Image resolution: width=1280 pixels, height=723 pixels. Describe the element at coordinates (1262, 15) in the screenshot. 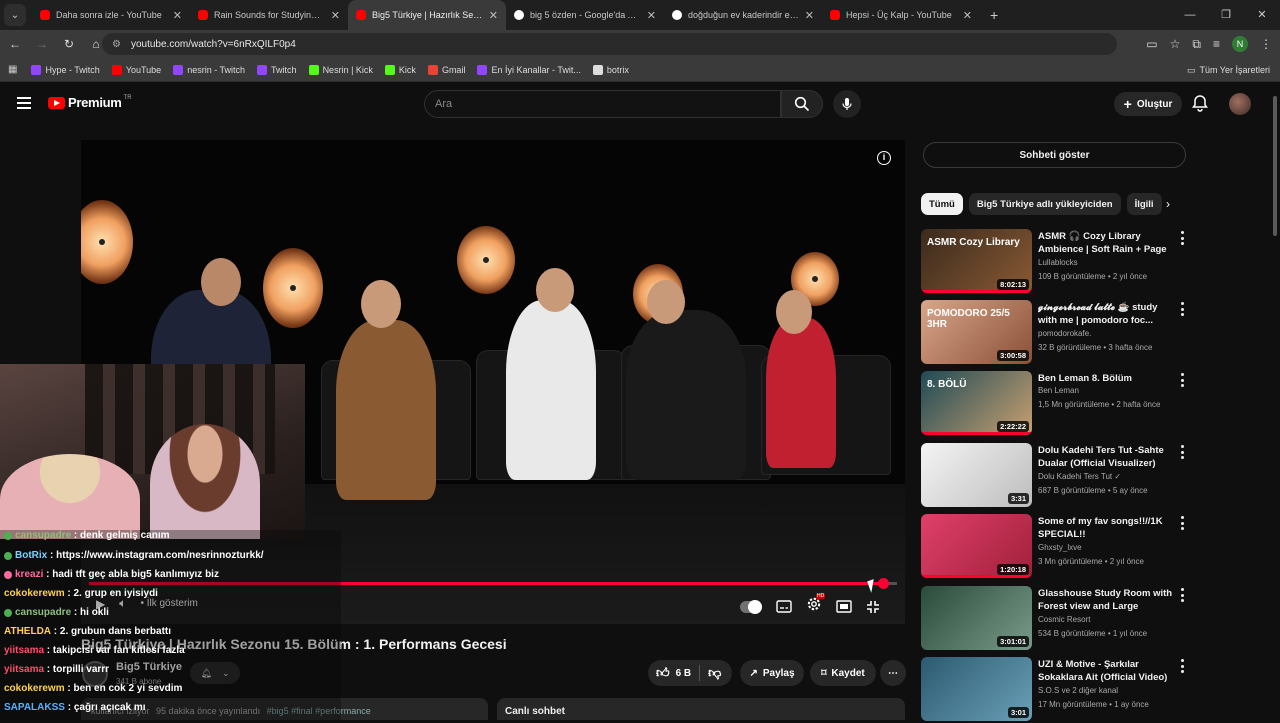

I see `close-window-icon: ✕` at that location.